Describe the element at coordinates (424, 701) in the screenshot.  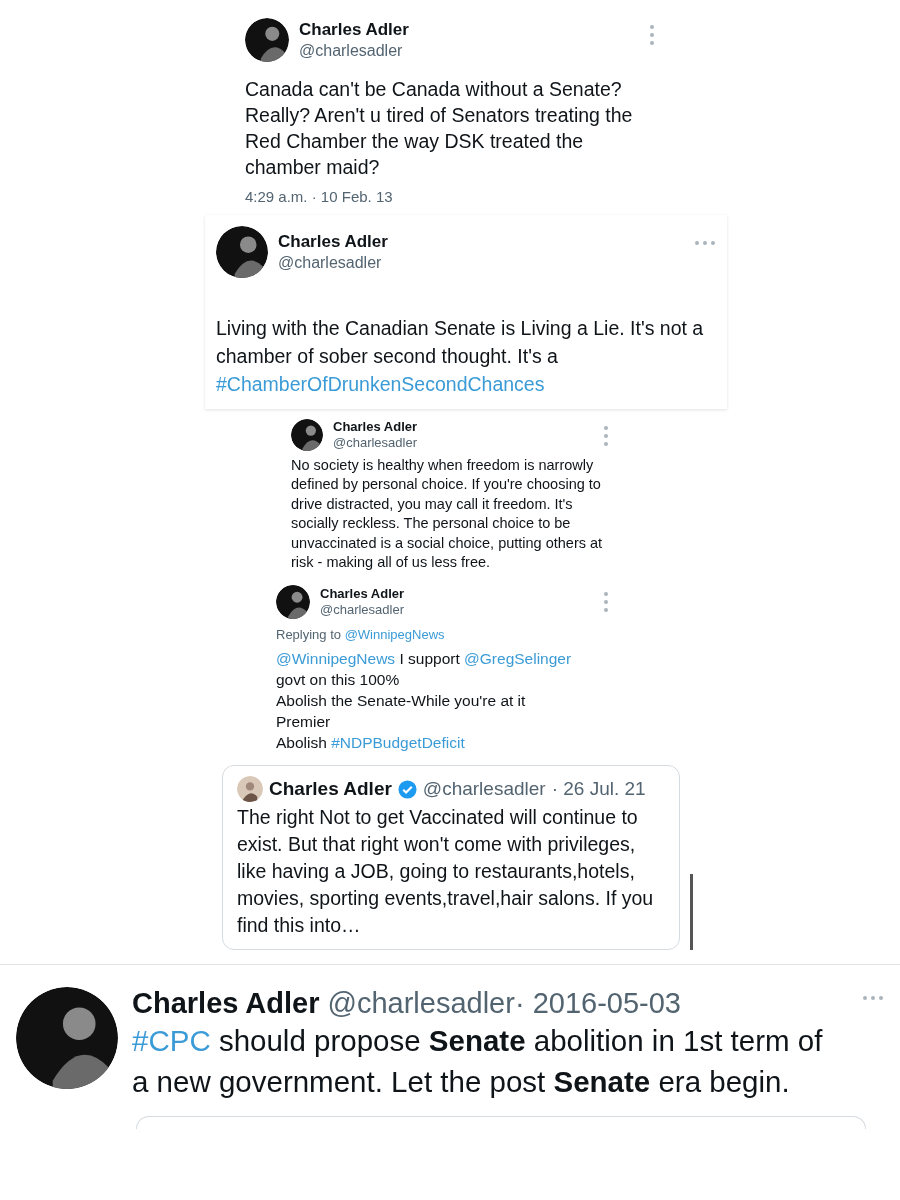
I see `post-text: @WinnipegNews I support @GregSelinger govt on this 100% Abolish the Senate-While you're at it Premier Abolish #NDPBudgetDeficit` at that location.